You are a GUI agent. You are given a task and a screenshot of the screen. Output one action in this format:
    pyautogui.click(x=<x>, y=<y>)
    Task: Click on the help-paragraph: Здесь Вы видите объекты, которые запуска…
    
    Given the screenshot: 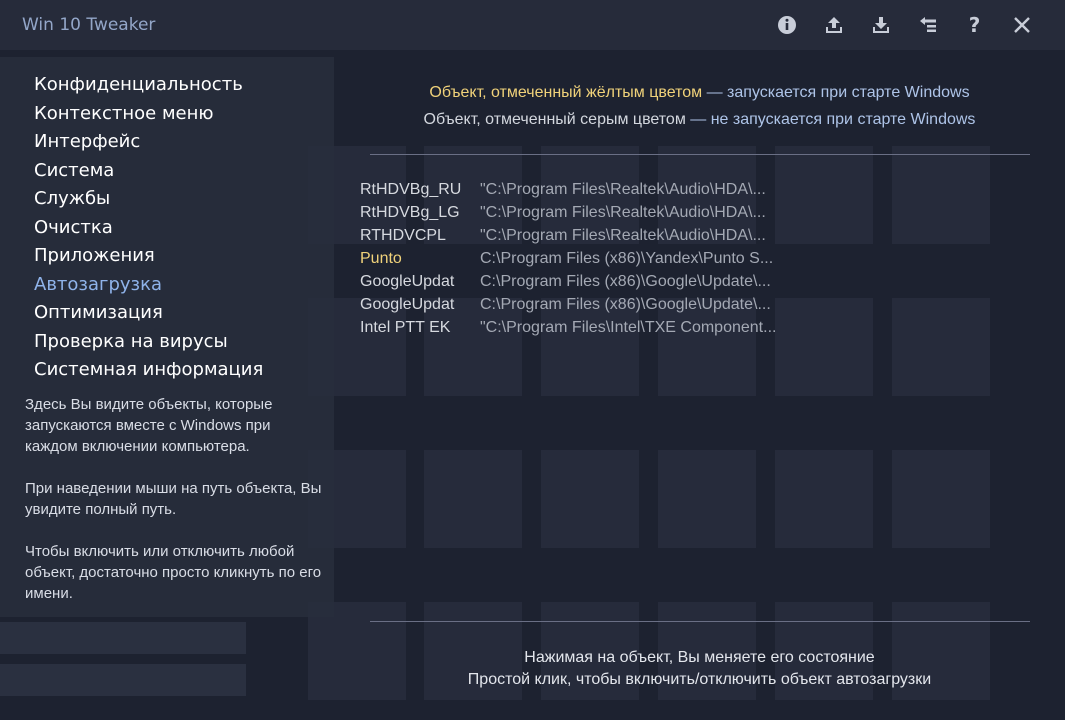 What is the action you would take?
    pyautogui.click(x=149, y=425)
    